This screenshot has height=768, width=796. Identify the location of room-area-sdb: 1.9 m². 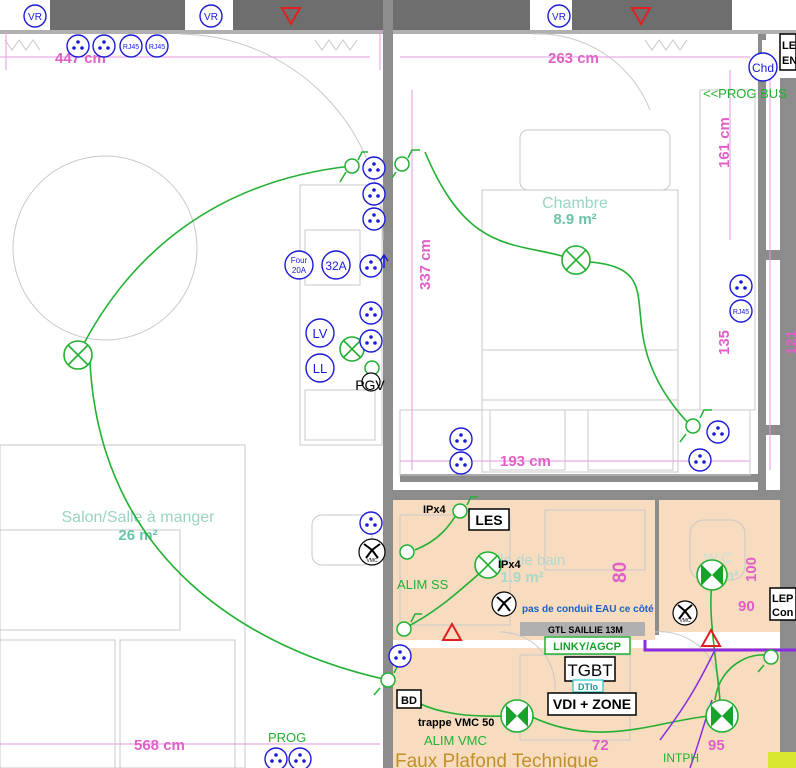
(521, 577).